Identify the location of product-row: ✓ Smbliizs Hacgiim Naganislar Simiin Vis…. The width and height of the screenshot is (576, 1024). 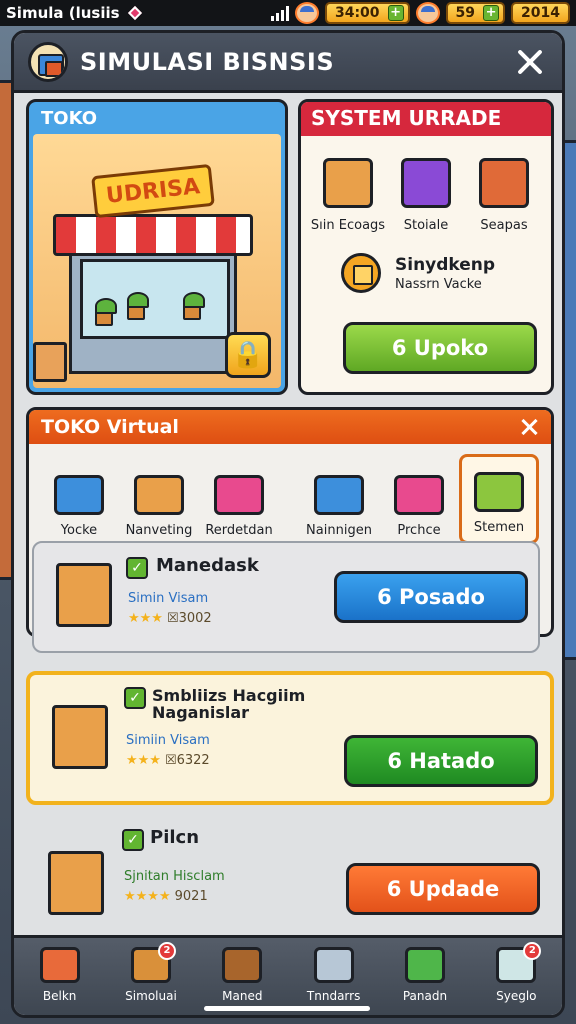
(290, 738).